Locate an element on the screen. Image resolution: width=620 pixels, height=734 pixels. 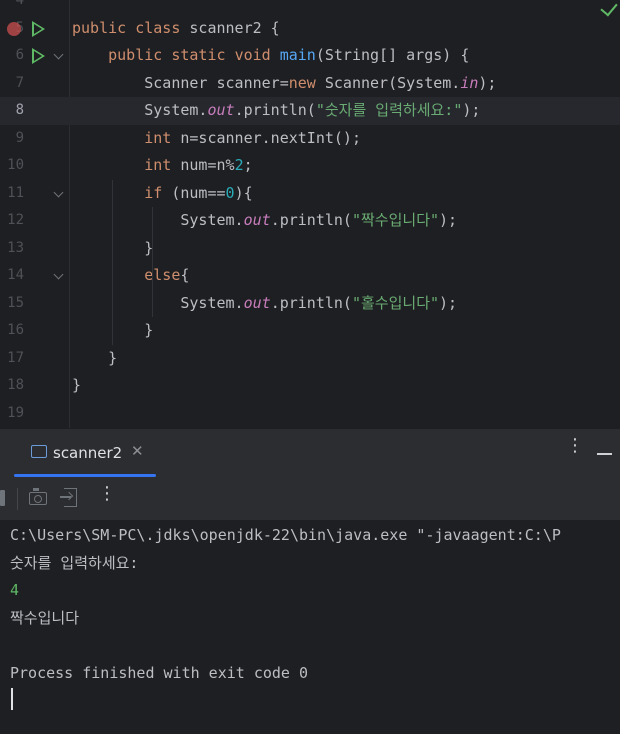
code-token: static is located at coordinates (198, 55).